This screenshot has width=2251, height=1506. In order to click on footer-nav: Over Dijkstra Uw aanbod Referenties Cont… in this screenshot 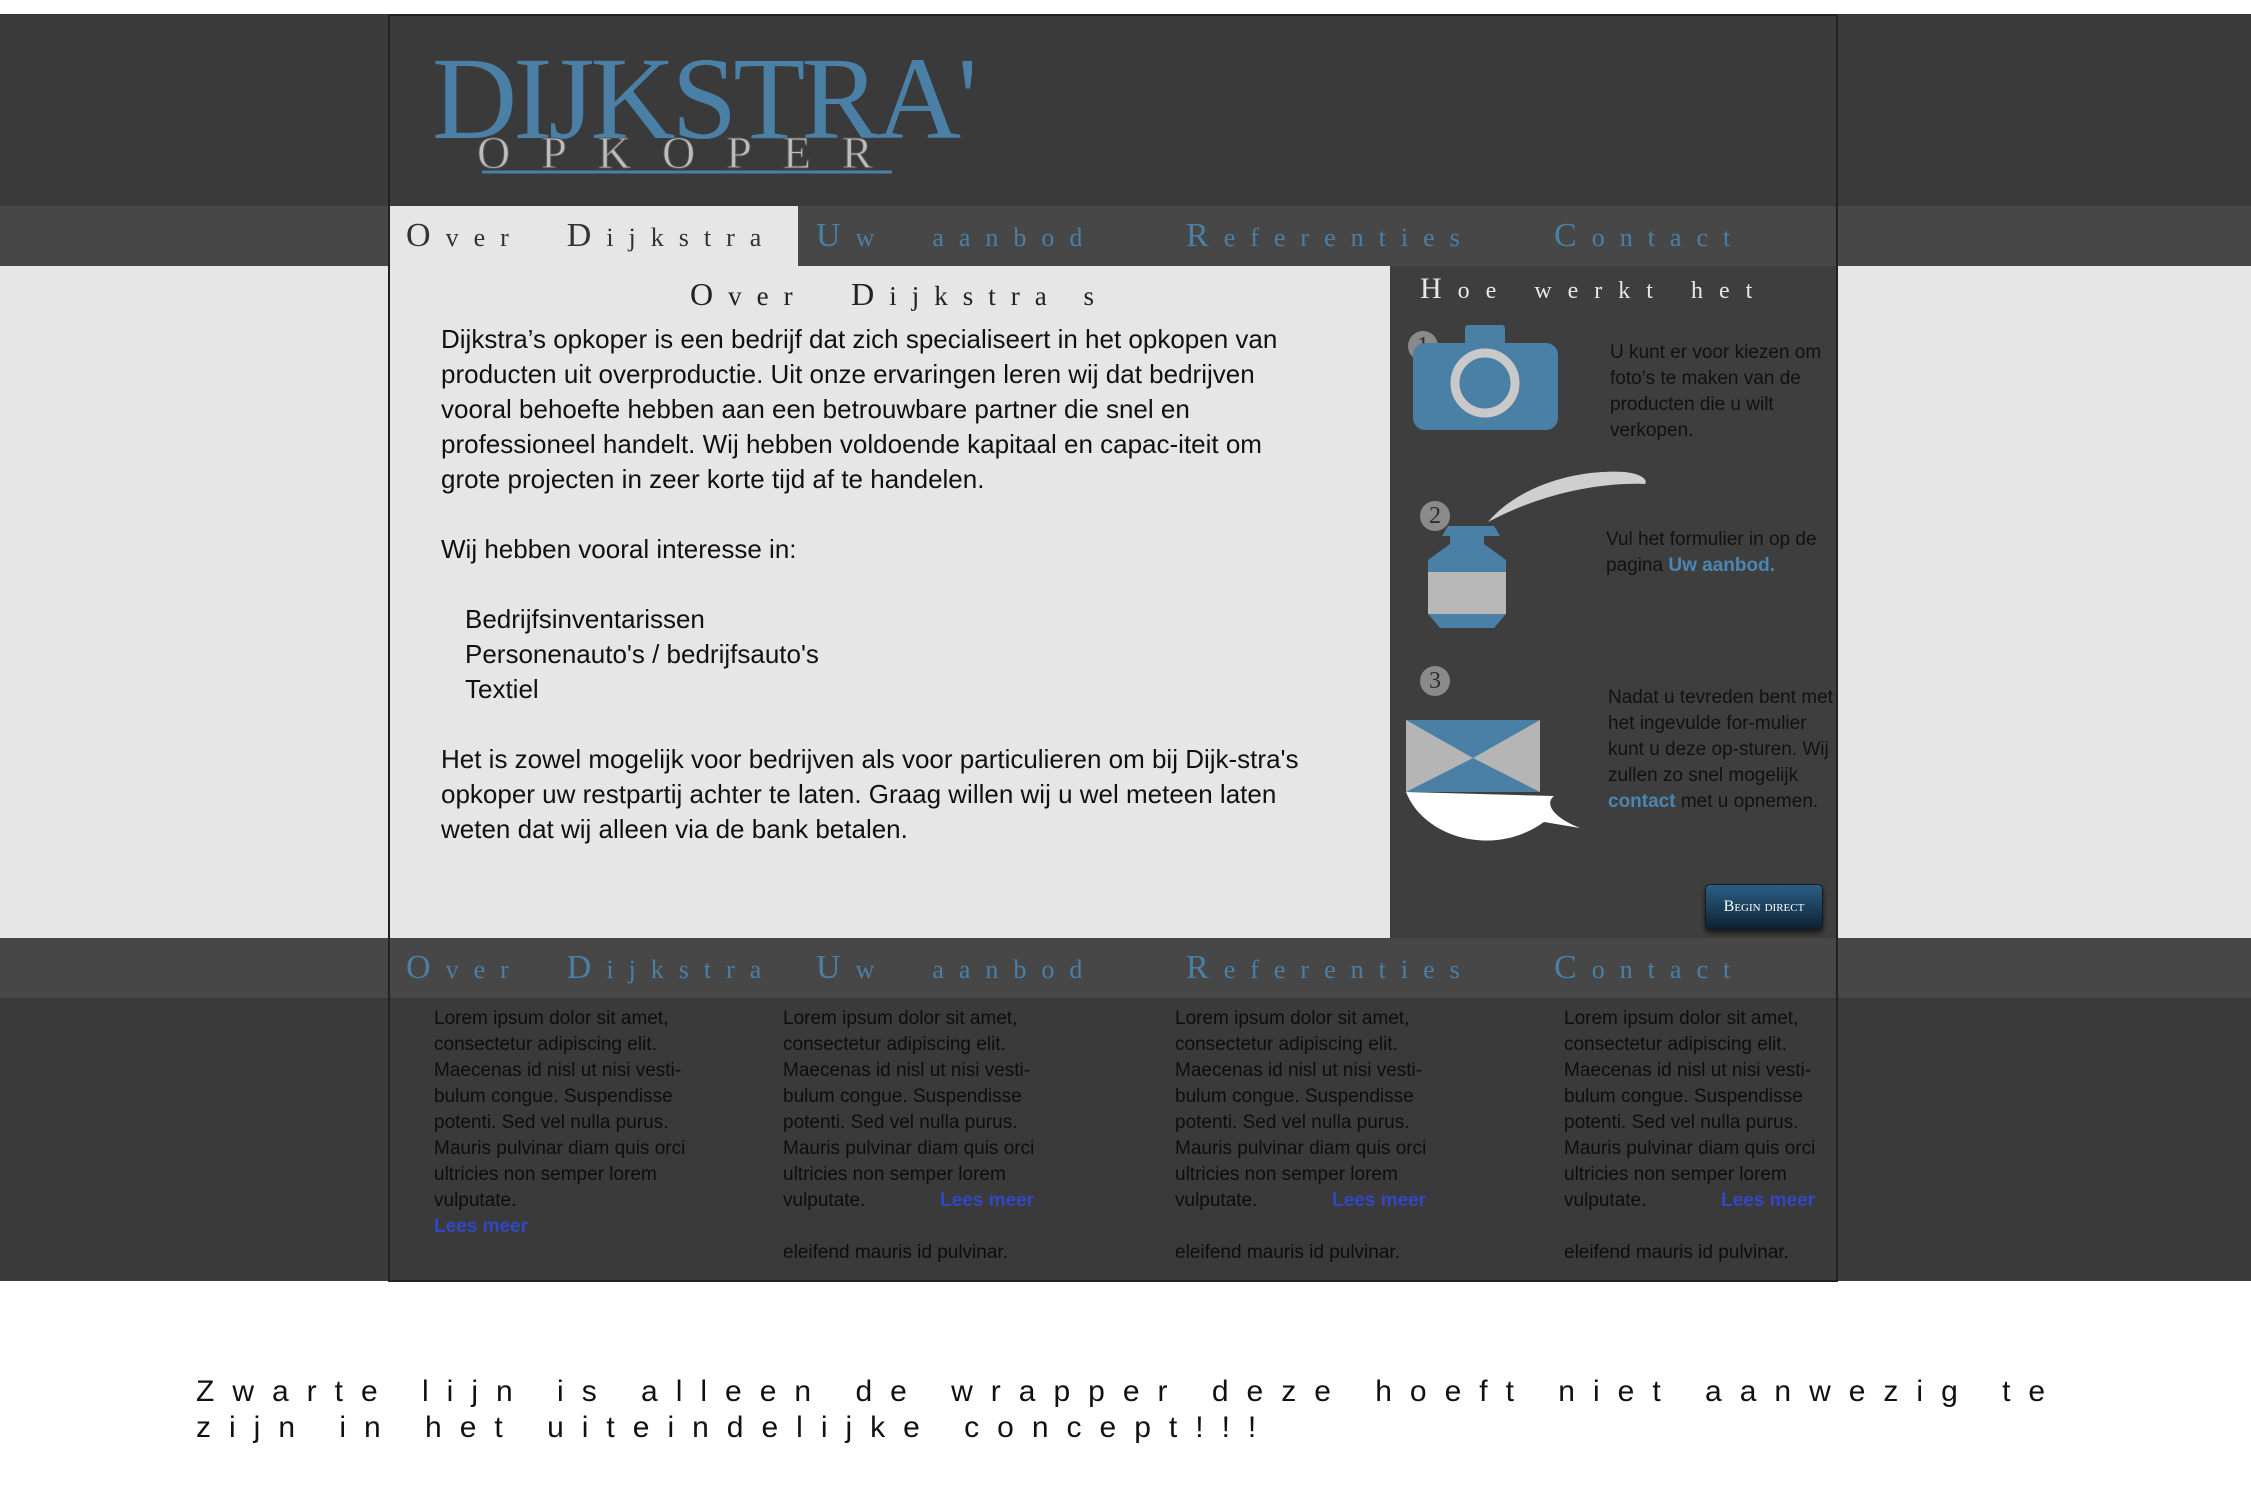, I will do `click(1114, 968)`.